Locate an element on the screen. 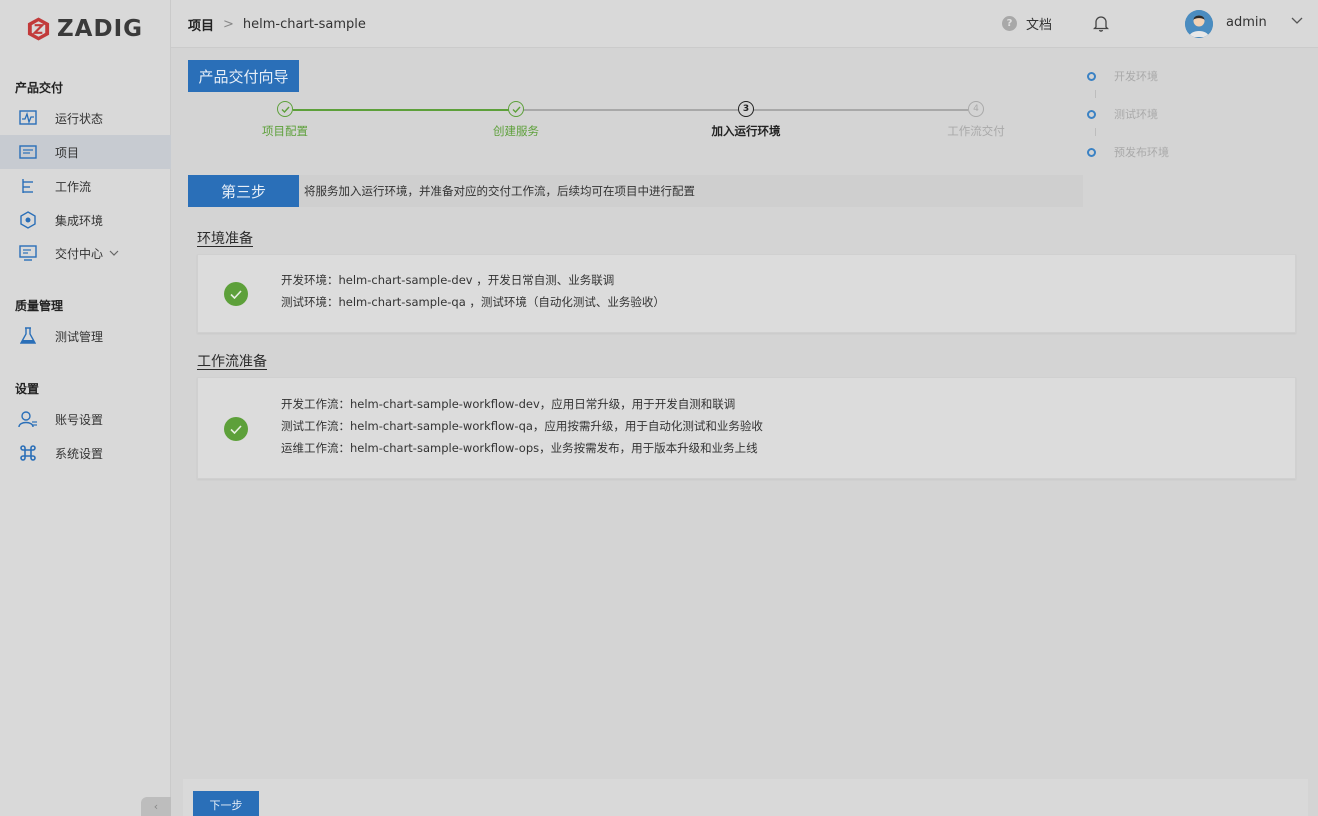 Image resolution: width=1318 pixels, height=816 pixels. sidebar-item-workflow: 工作流 is located at coordinates (85, 186).